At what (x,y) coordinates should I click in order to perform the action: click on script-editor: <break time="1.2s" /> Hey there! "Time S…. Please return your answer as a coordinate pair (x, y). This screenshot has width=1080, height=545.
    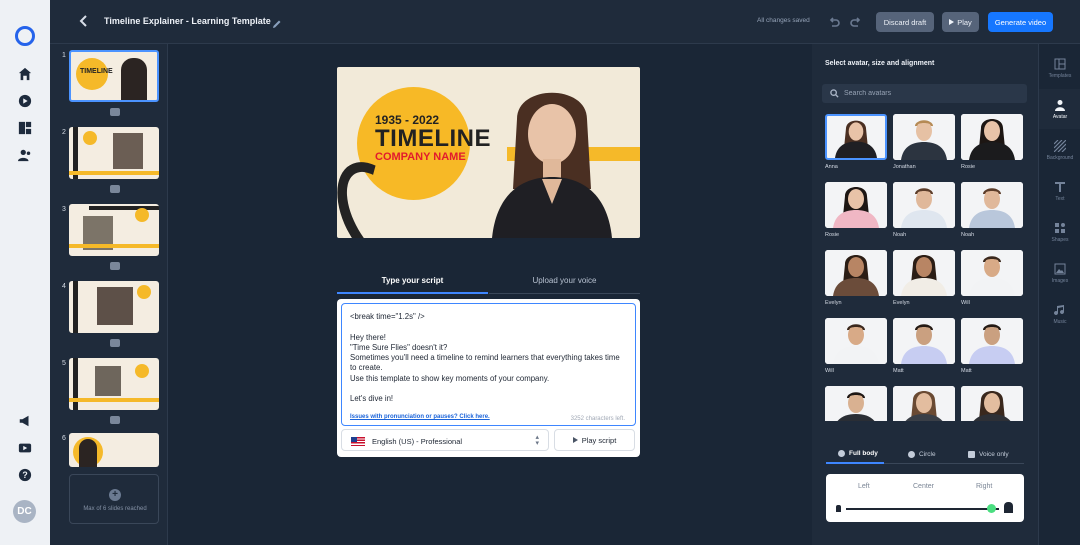
    Looking at the image, I should click on (488, 364).